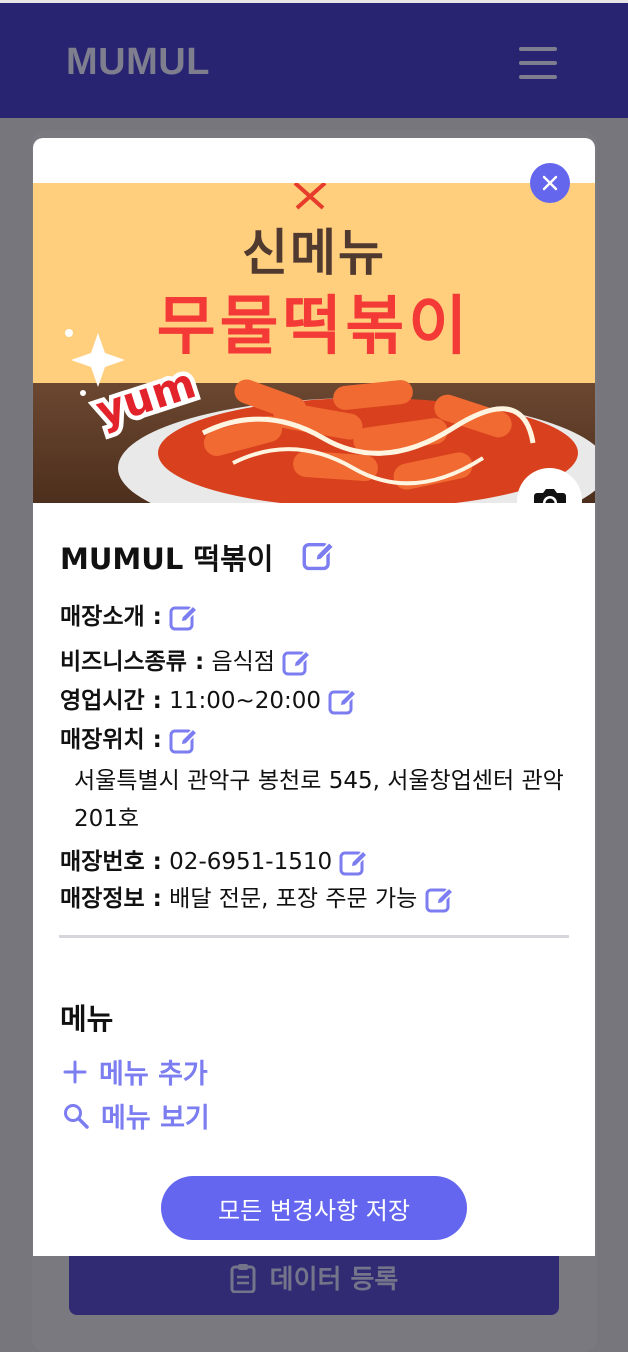 The height and width of the screenshot is (1352, 628). What do you see at coordinates (132, 662) in the screenshot?
I see `field-label: 비즈니스종류 :` at bounding box center [132, 662].